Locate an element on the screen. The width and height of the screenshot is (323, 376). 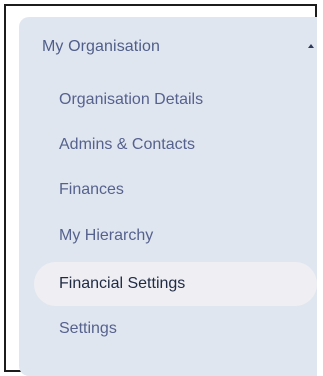
sidebar-item-organisation-details: Organisation Details is located at coordinates (175, 100).